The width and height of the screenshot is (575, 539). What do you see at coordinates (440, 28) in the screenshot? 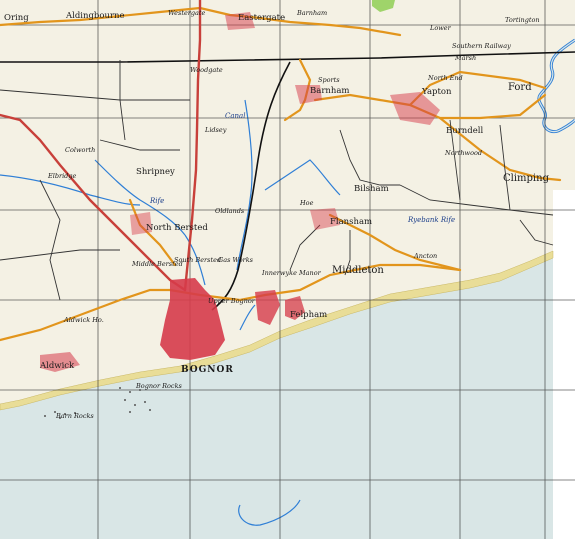
I see `label-lower: Lower` at bounding box center [440, 28].